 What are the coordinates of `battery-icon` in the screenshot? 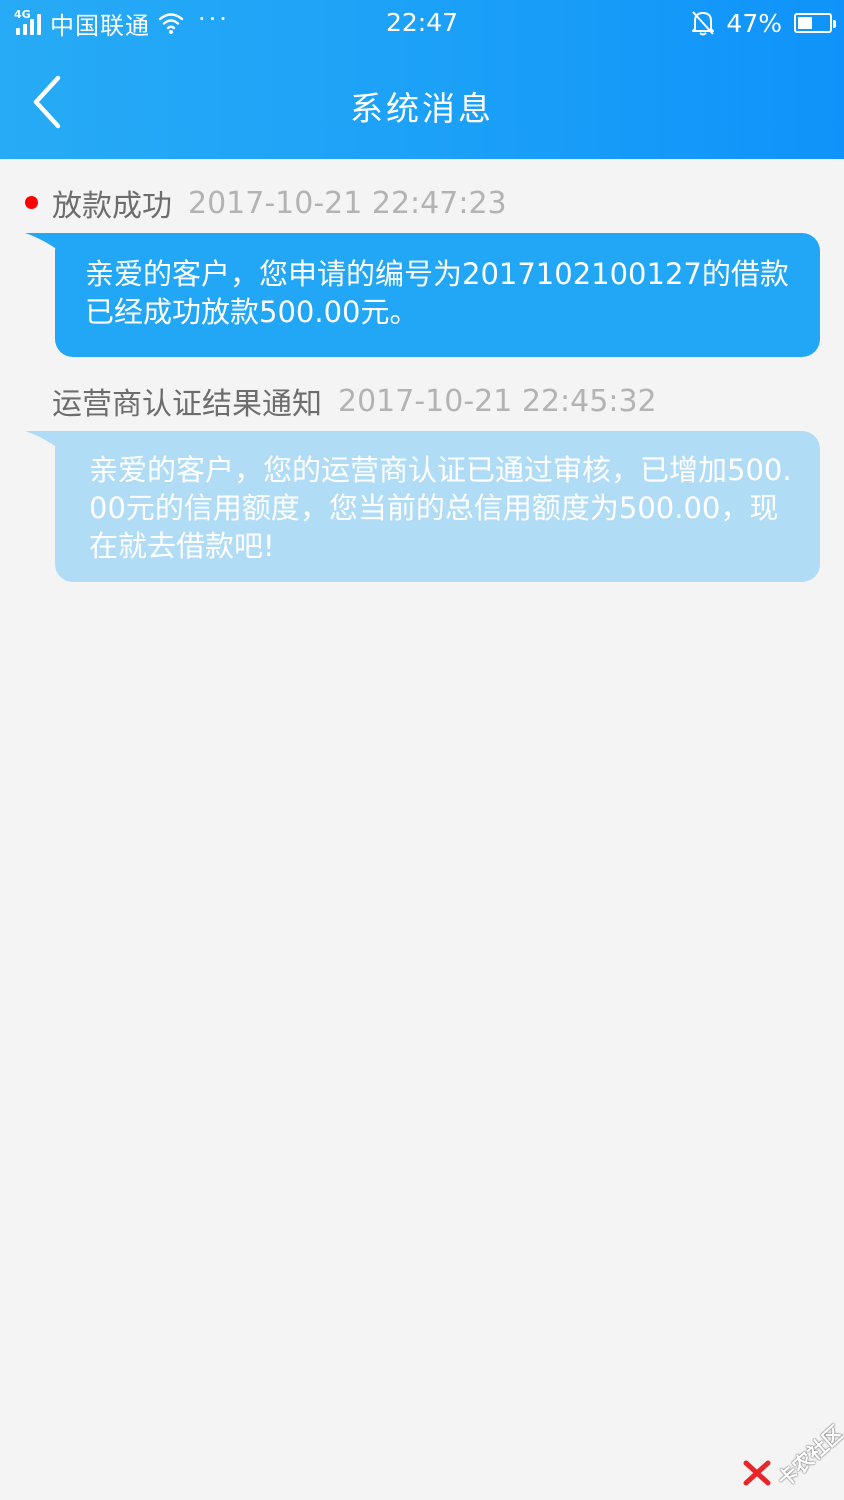 It's located at (815, 23).